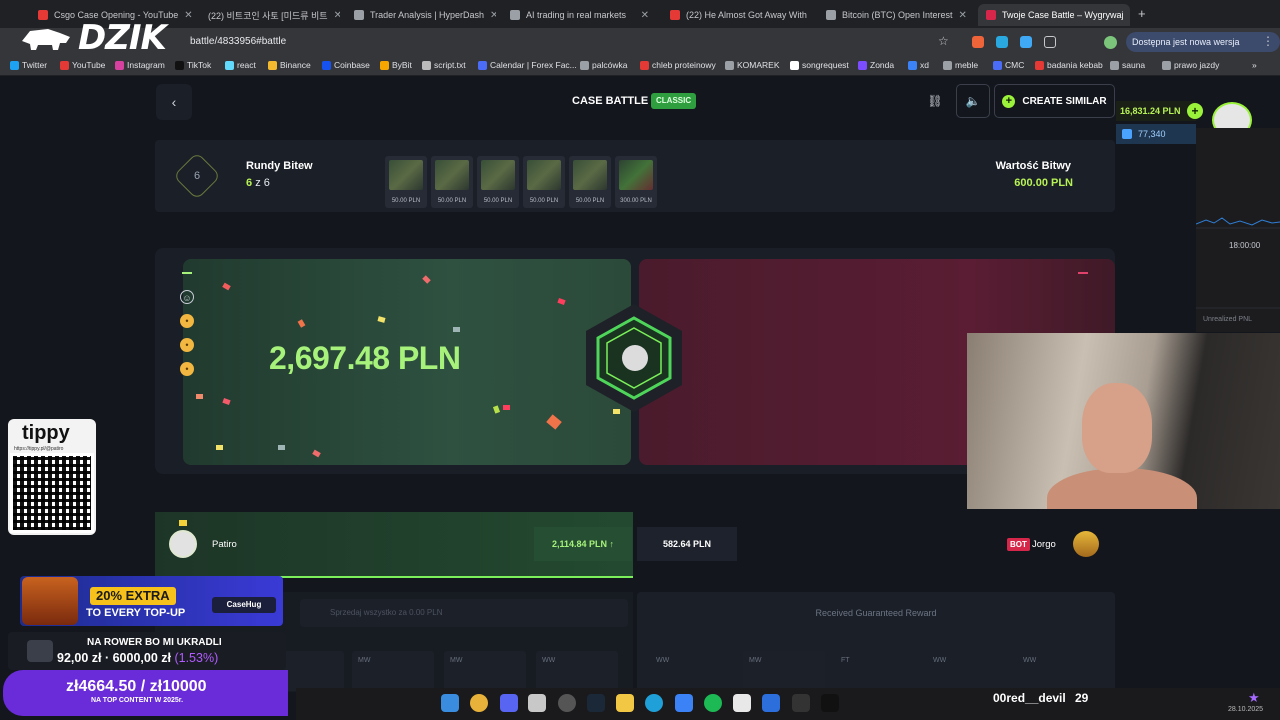 Image resolution: width=1280 pixels, height=720 pixels. I want to click on create-similar-button: + CREATE SIMILAR, so click(1054, 101).